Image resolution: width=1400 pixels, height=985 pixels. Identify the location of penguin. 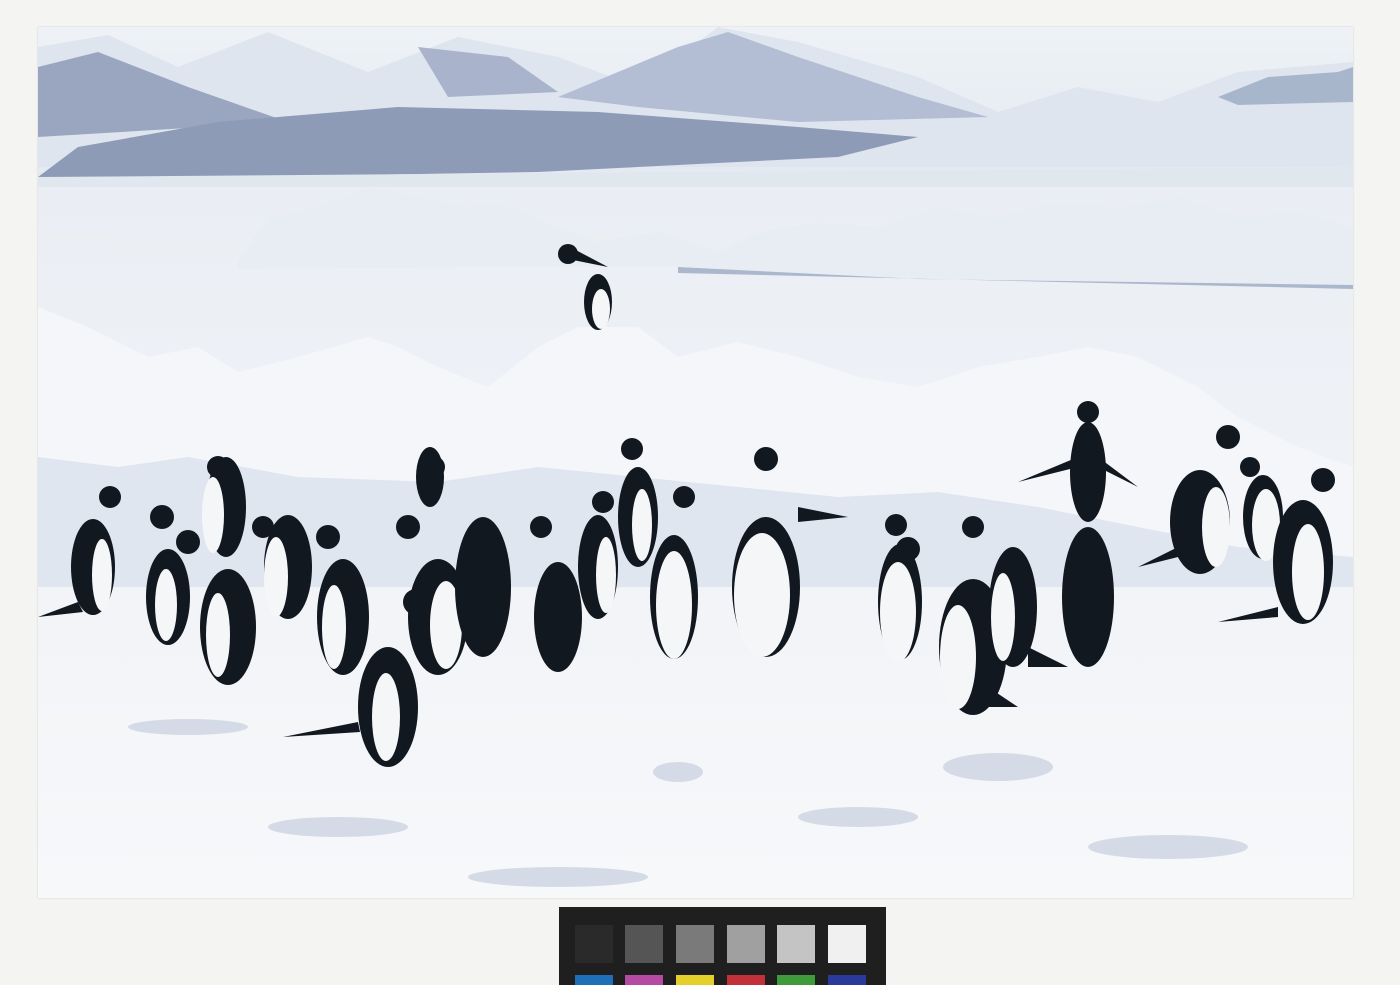
(224, 506).